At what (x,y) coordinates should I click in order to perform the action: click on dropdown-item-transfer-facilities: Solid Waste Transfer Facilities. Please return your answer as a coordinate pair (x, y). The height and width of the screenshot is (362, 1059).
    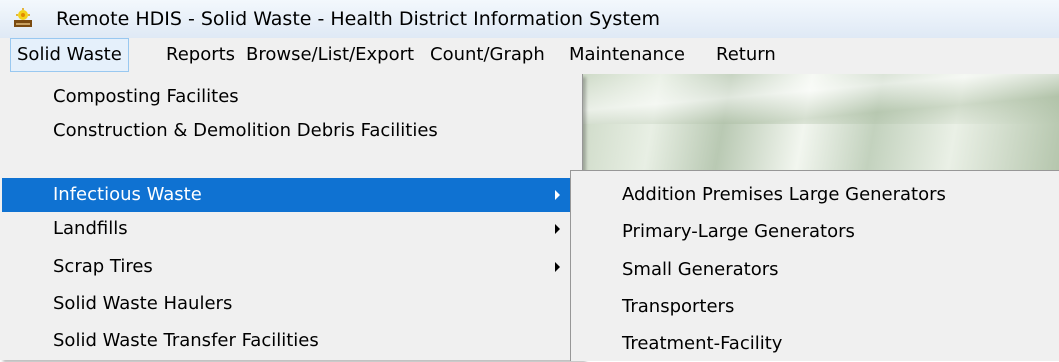
    Looking at the image, I should click on (290, 341).